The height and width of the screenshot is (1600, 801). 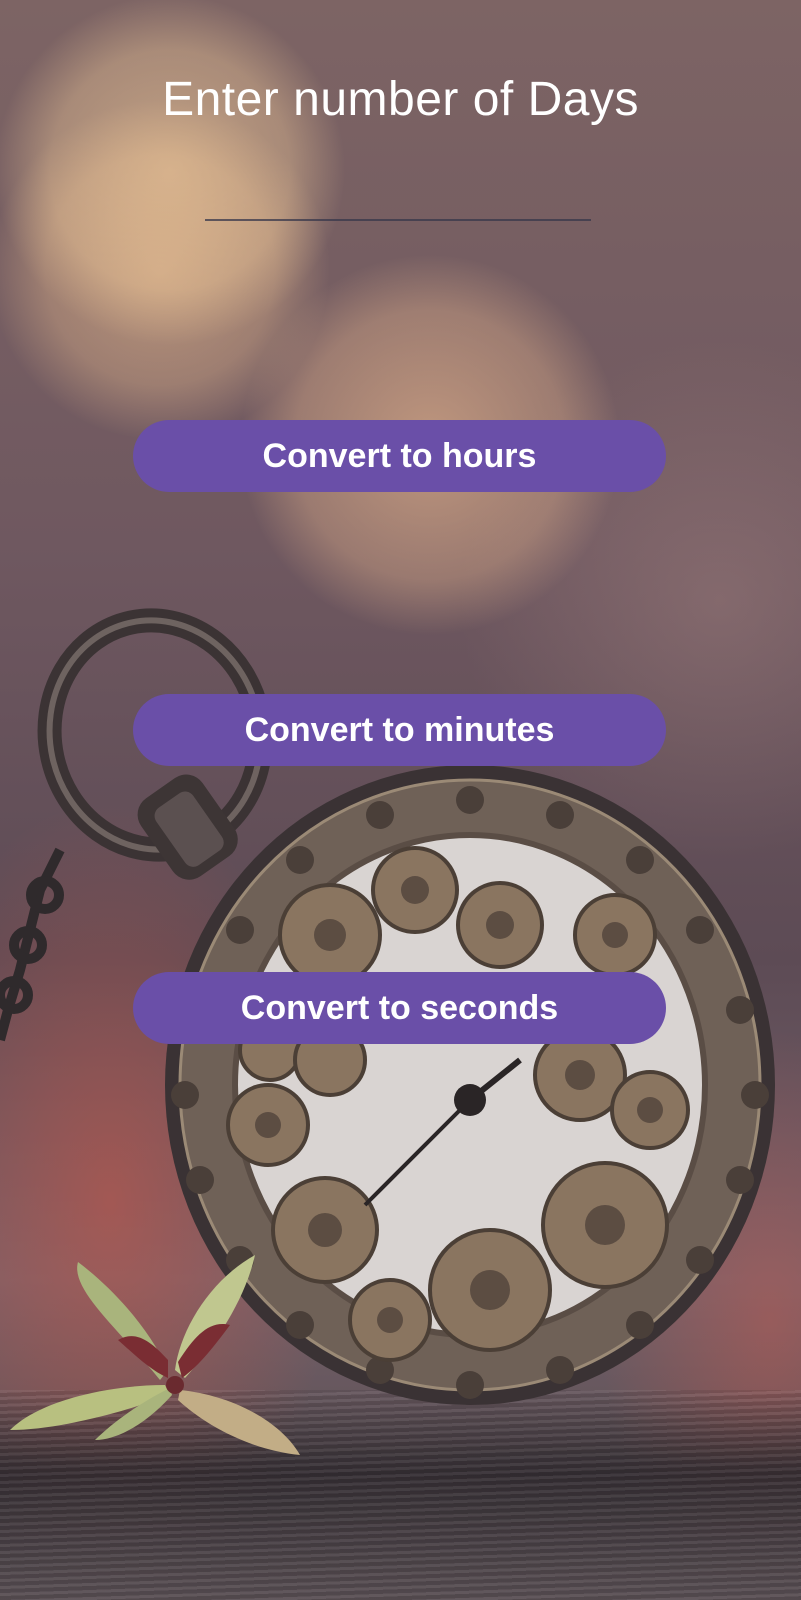 I want to click on page-title: Enter number of Days, so click(x=400, y=99).